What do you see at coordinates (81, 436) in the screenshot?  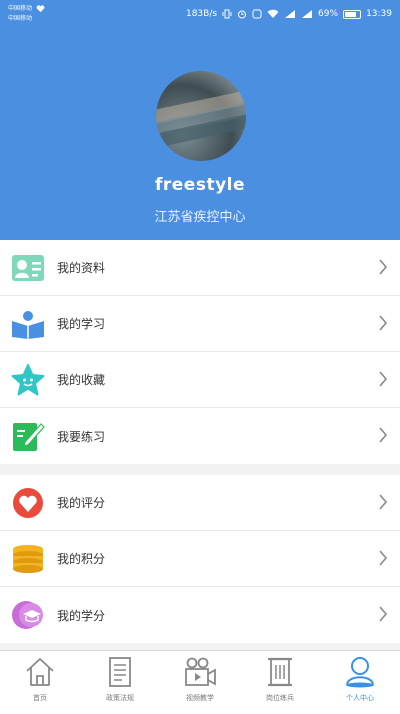 I see `menu-item-label: 我要练习` at bounding box center [81, 436].